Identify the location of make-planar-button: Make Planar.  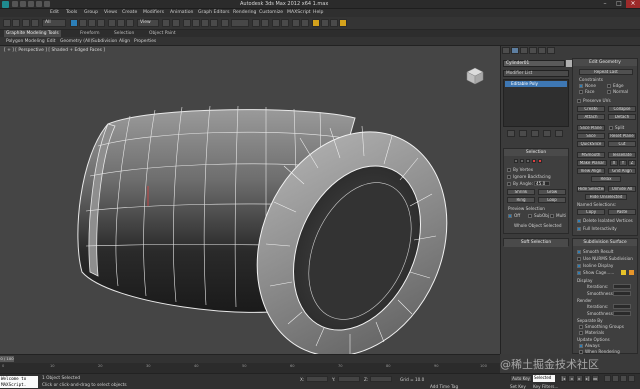
(592, 163).